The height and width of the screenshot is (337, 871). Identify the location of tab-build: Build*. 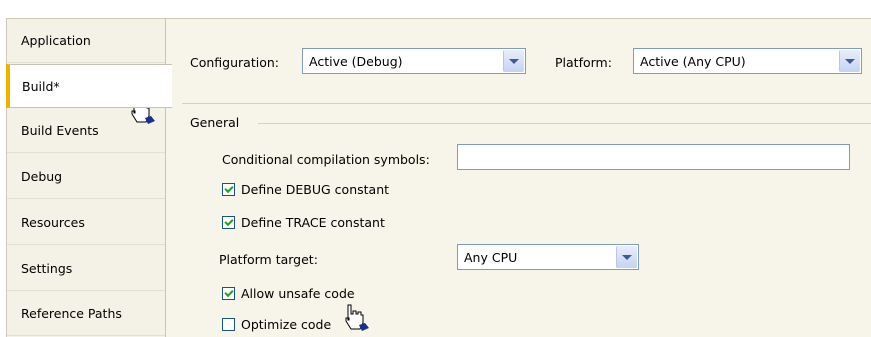
(89, 86).